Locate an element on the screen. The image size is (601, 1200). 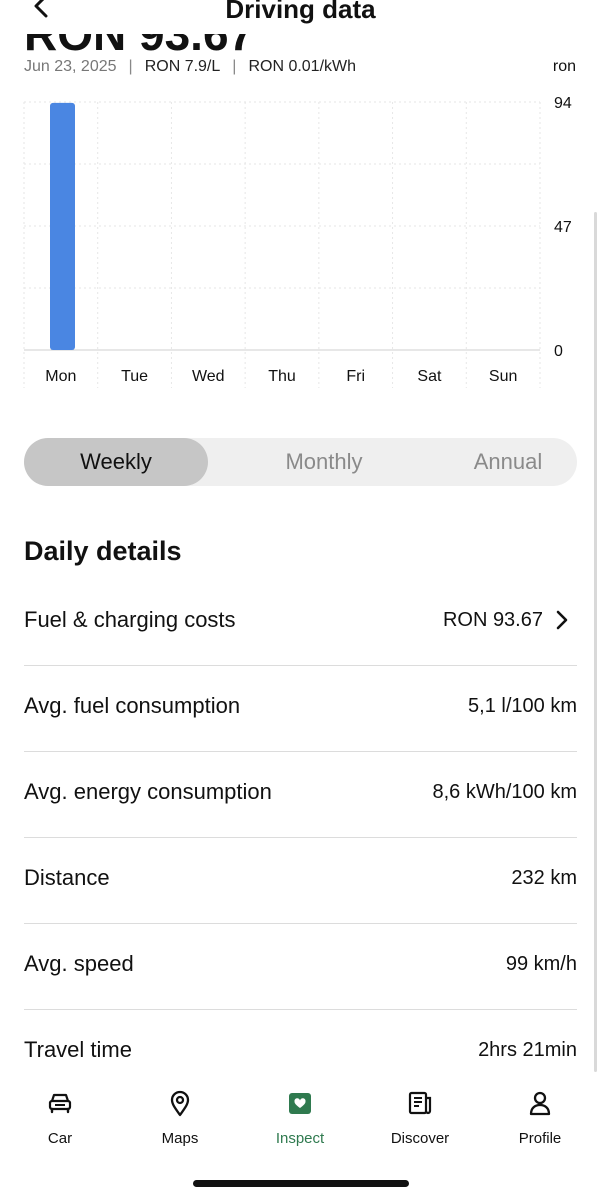
row-distance: Distance 232 km is located at coordinates (300, 881).